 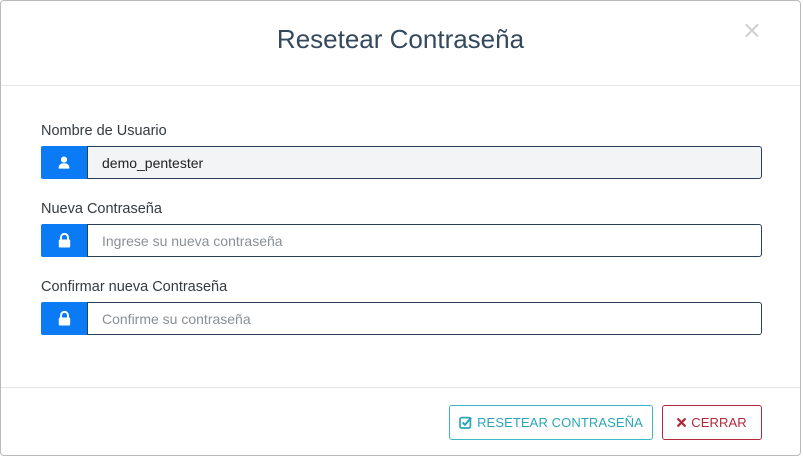 I want to click on close-button: CERRAR, so click(x=712, y=422).